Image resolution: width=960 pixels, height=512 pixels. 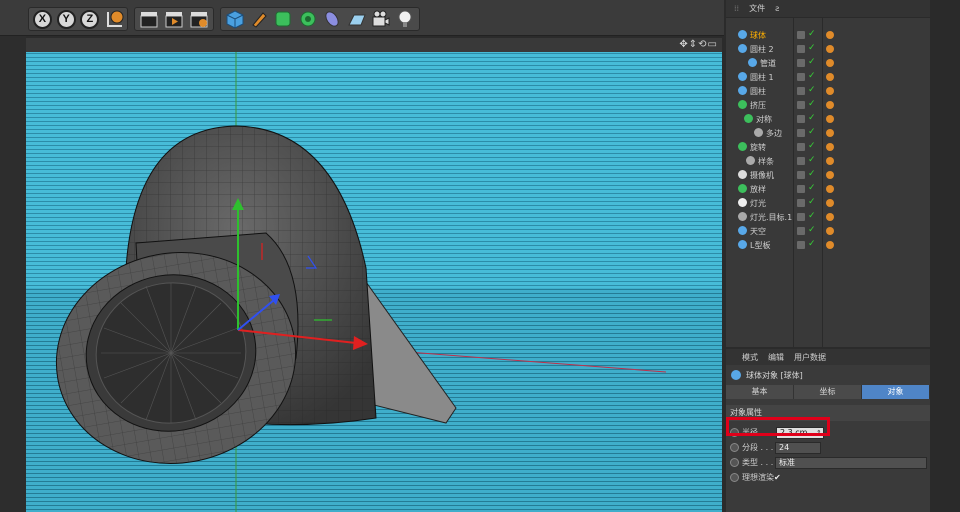 What do you see at coordinates (828, 203) in the screenshot?
I see `object-row: 灯光 ✓` at bounding box center [828, 203].